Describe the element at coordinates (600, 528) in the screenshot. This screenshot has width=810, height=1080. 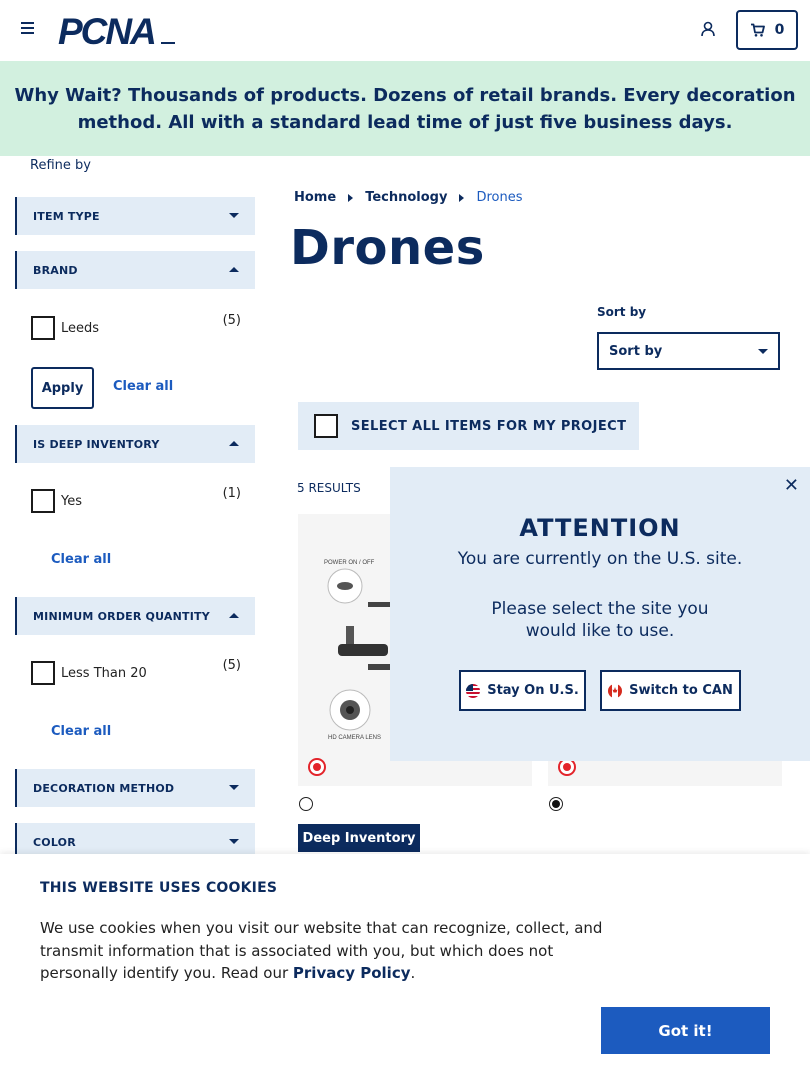
I see `modal-title: ATTENTION` at that location.